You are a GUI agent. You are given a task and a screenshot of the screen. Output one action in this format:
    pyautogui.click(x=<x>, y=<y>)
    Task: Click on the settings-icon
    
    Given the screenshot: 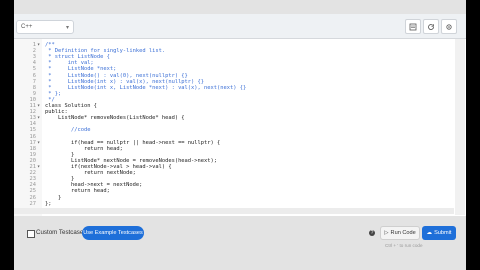 What is the action you would take?
    pyautogui.click(x=449, y=26)
    